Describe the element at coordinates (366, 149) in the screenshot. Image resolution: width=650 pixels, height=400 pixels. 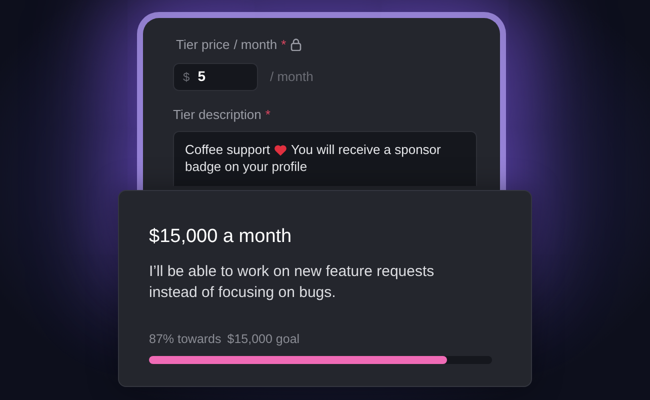
I see `description-text: You will receive a sponsor` at that location.